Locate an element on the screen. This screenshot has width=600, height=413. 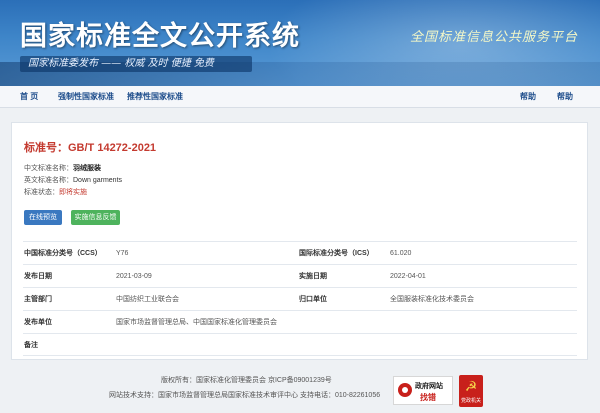
table-row: 主管部门 中国纺织工业联合会 归口单位 全国服装标准化技术委员会 is located at coordinates (300, 298).